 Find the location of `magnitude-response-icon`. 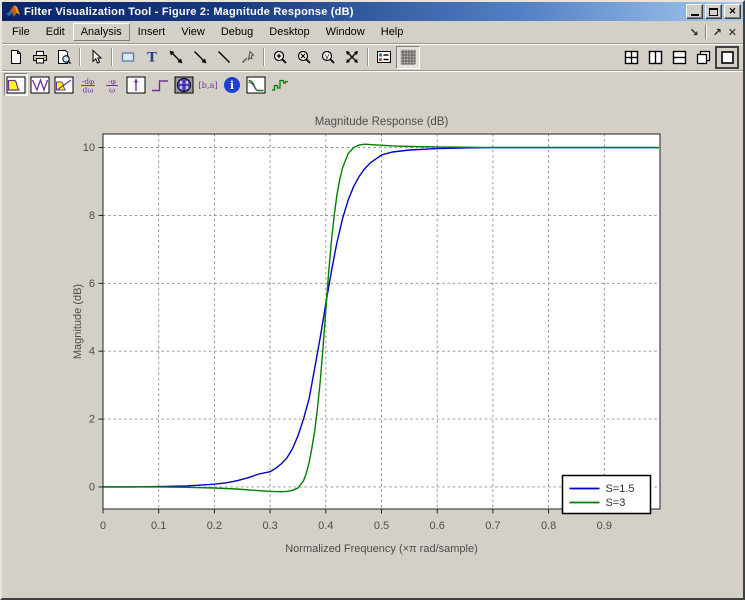

magnitude-response-icon is located at coordinates (16, 84).